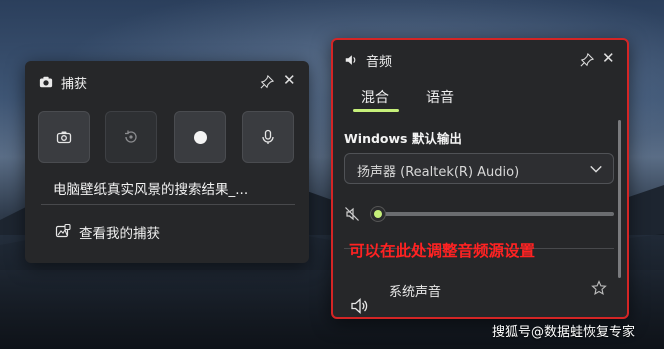 The width and height of the screenshot is (664, 349). What do you see at coordinates (375, 97) in the screenshot?
I see `tab-mix: 混合` at bounding box center [375, 97].